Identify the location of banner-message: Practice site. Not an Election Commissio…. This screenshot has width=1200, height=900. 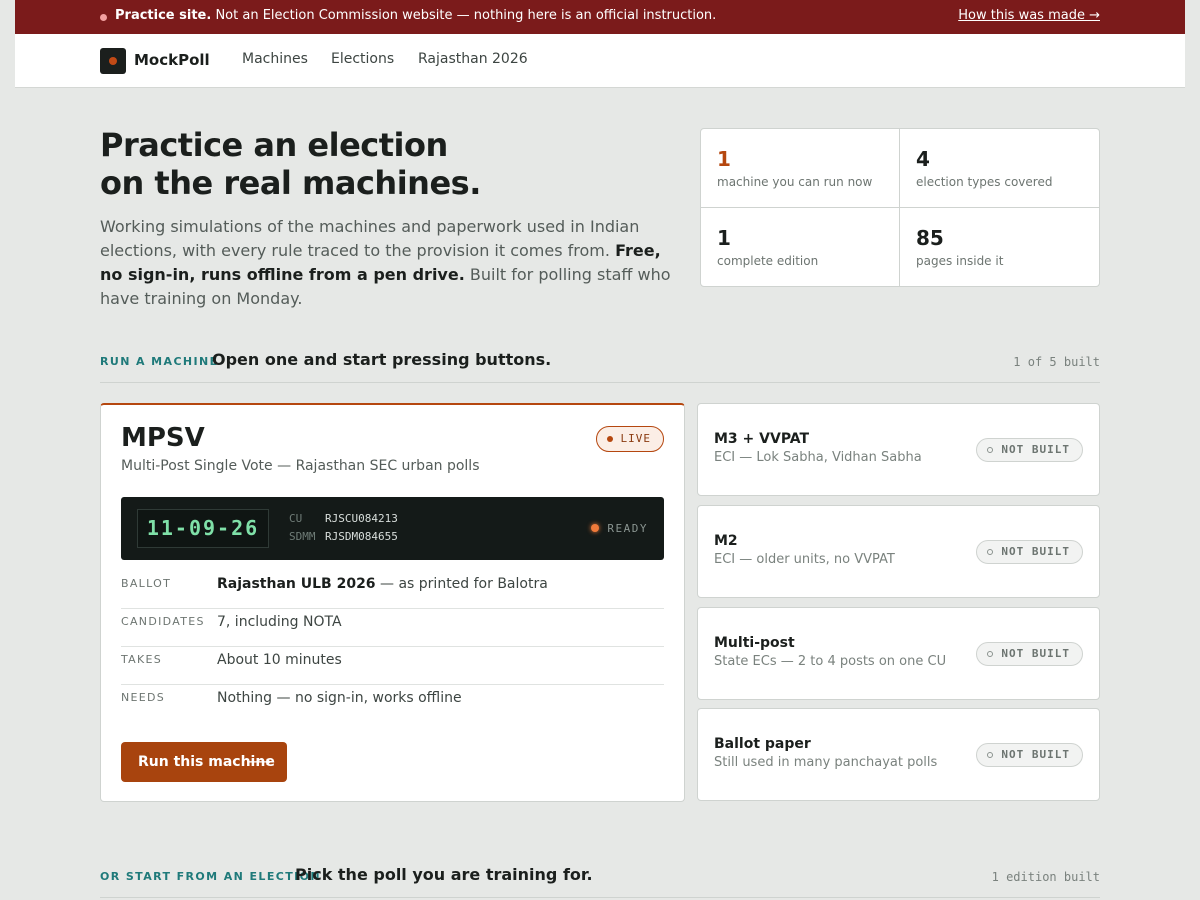
(415, 15).